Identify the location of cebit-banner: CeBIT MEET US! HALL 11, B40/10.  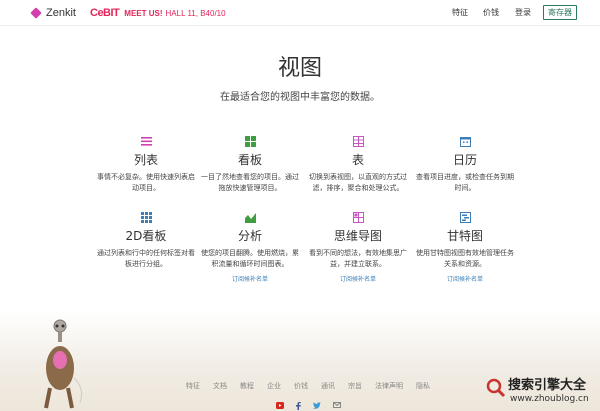
(158, 13).